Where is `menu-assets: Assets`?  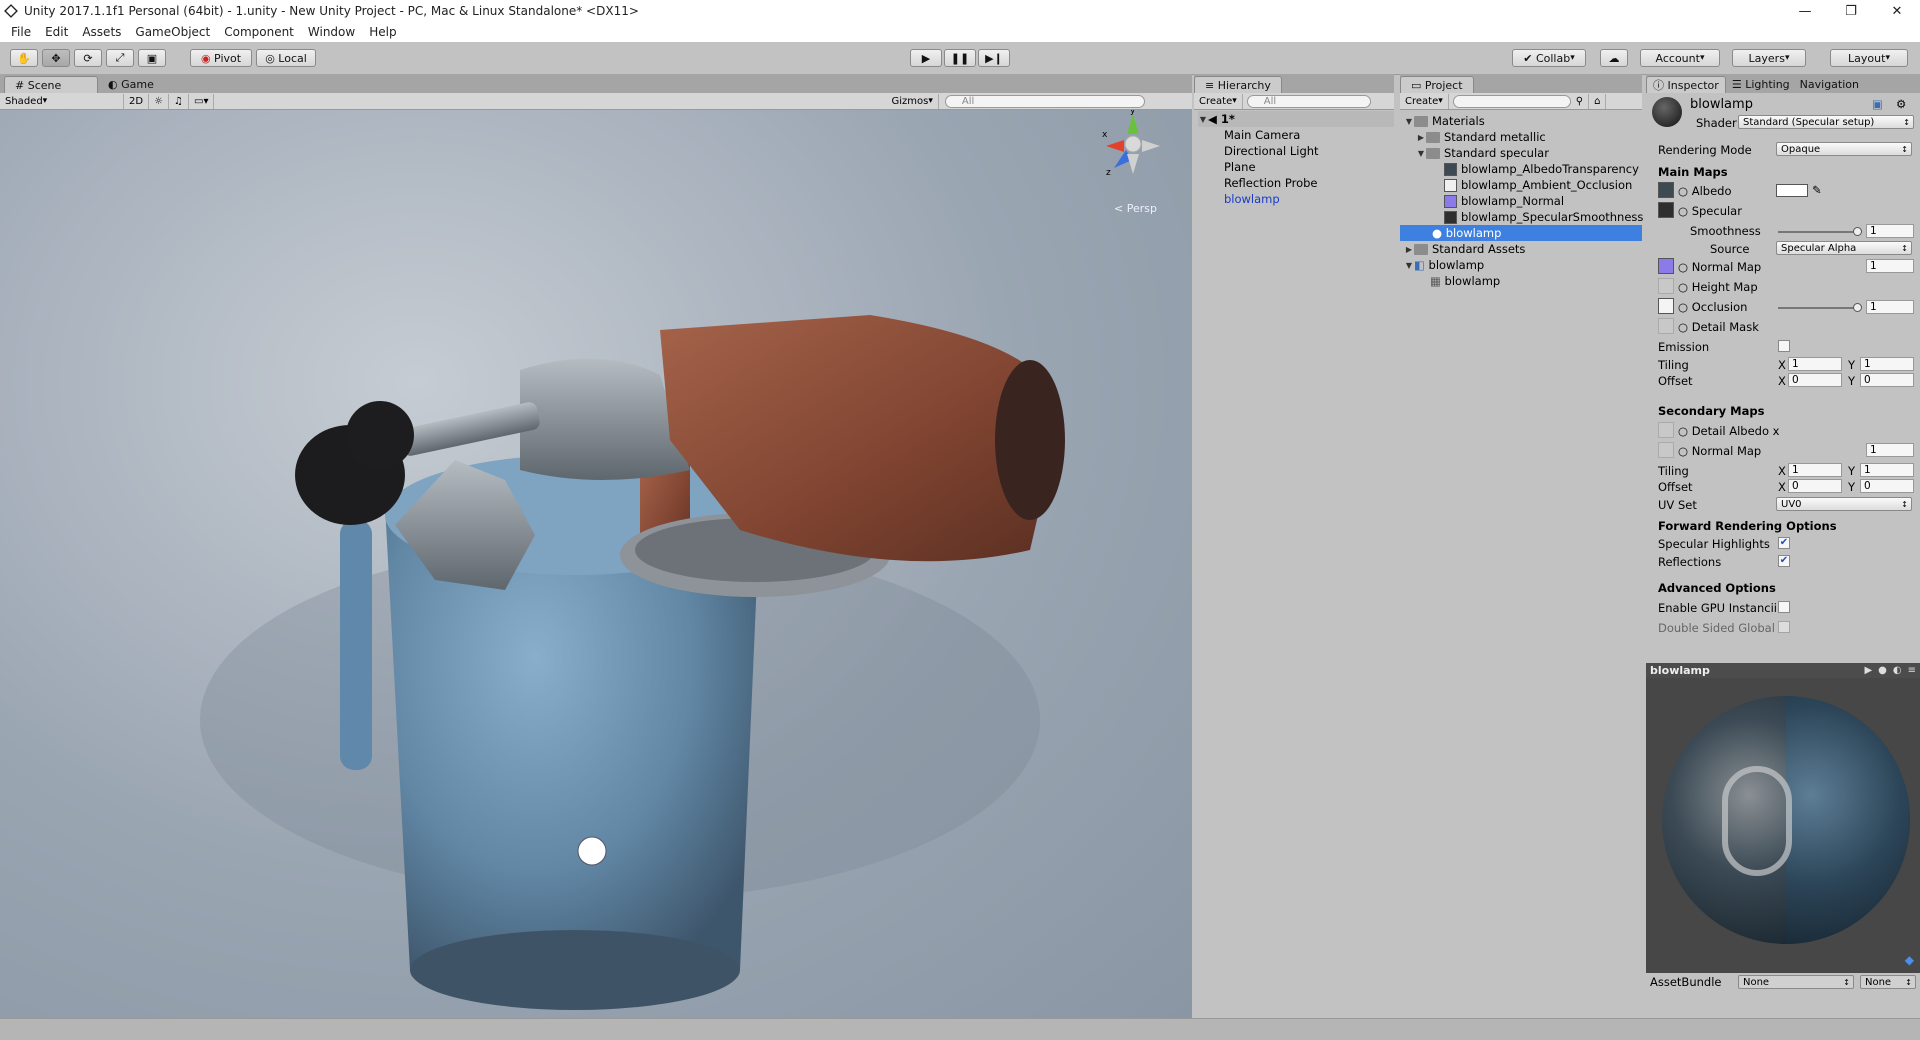 menu-assets: Assets is located at coordinates (101, 32).